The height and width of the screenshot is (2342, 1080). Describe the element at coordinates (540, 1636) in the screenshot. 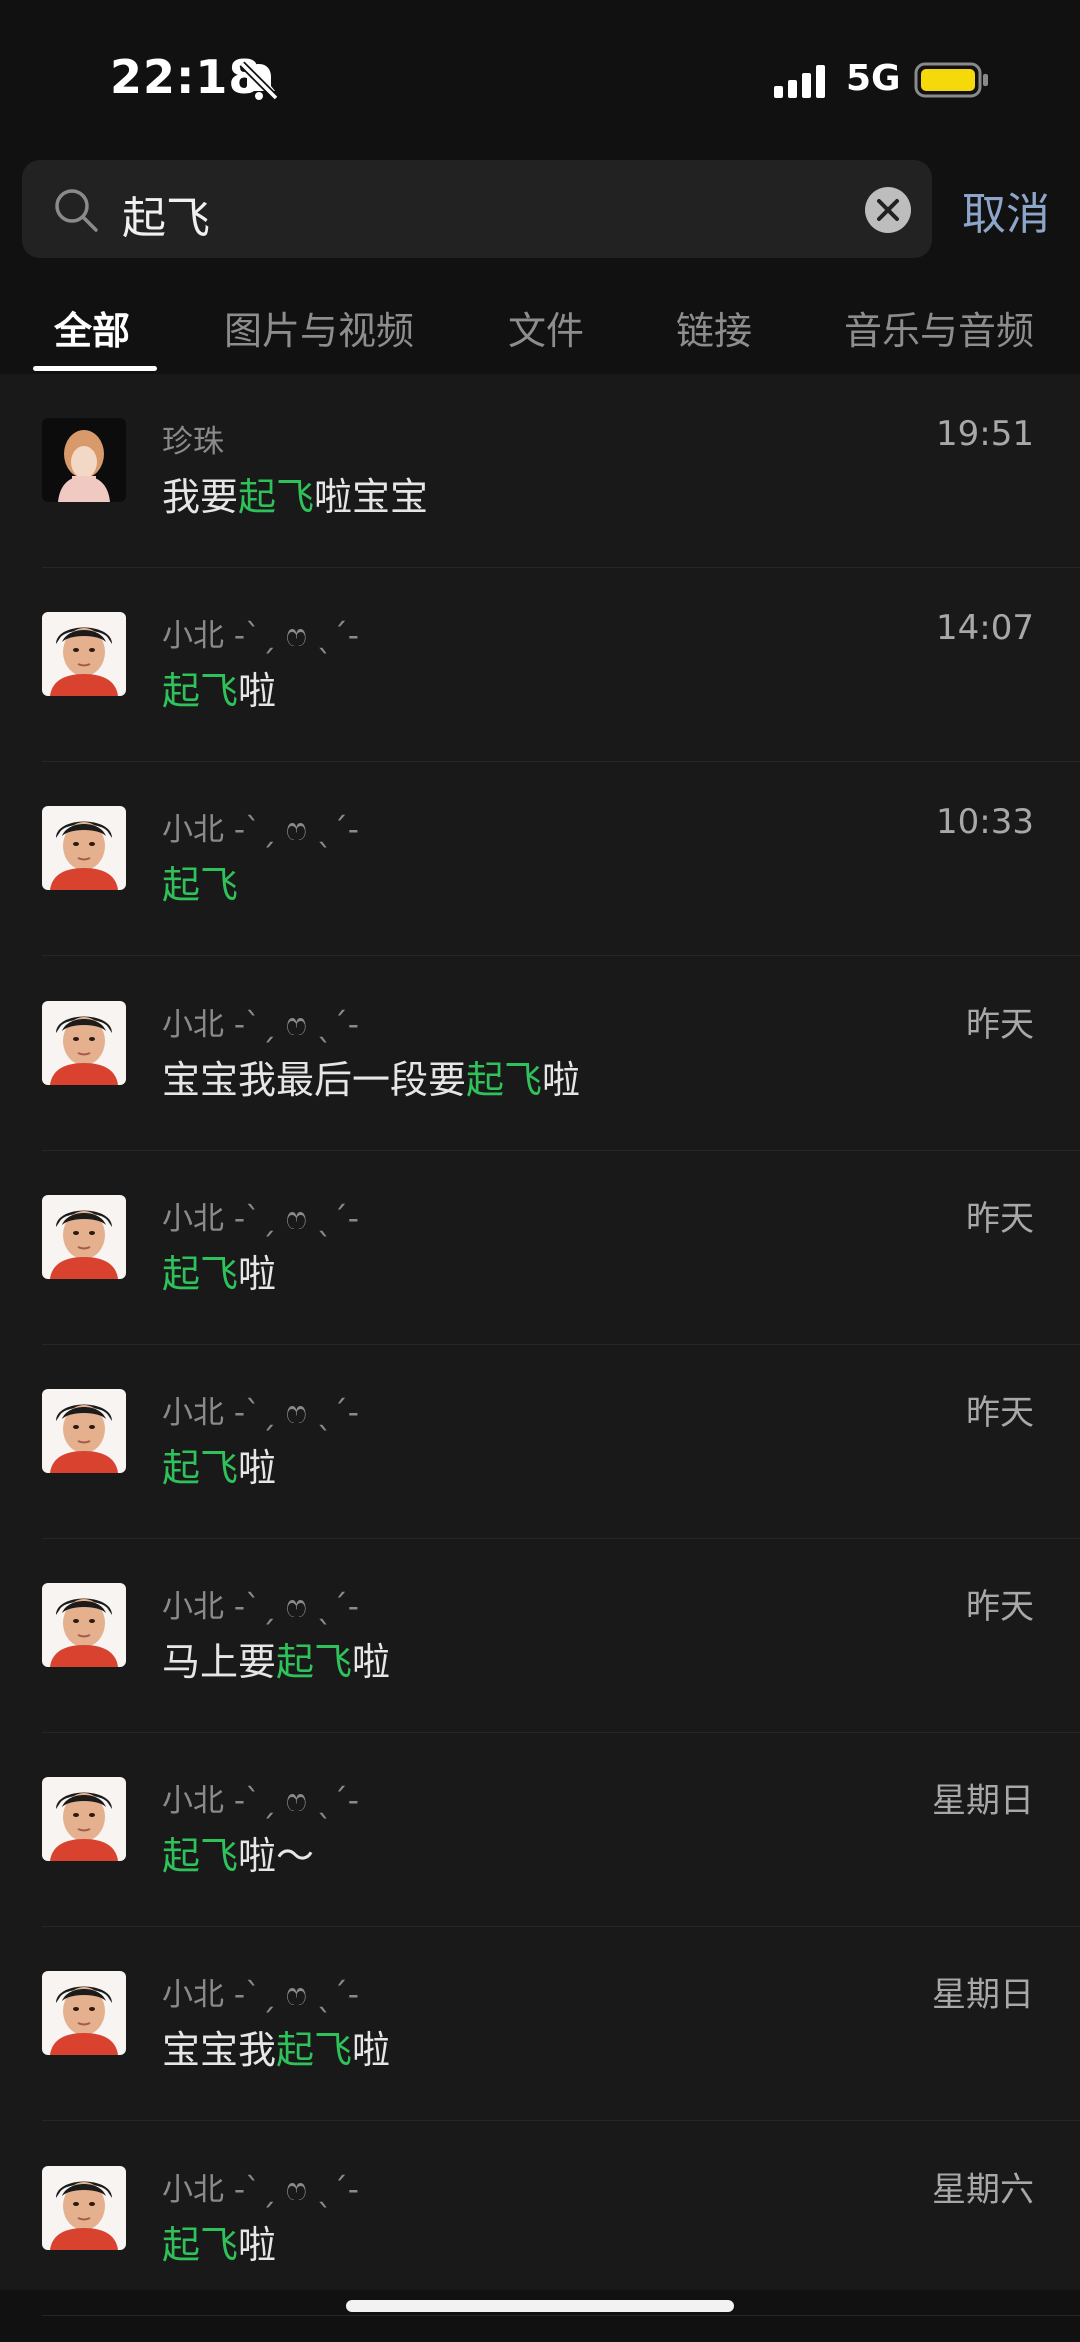

I see `result-row: 小北 -ˋˏ ෆ ˎˊ- 马上要起飞啦 昨天` at that location.